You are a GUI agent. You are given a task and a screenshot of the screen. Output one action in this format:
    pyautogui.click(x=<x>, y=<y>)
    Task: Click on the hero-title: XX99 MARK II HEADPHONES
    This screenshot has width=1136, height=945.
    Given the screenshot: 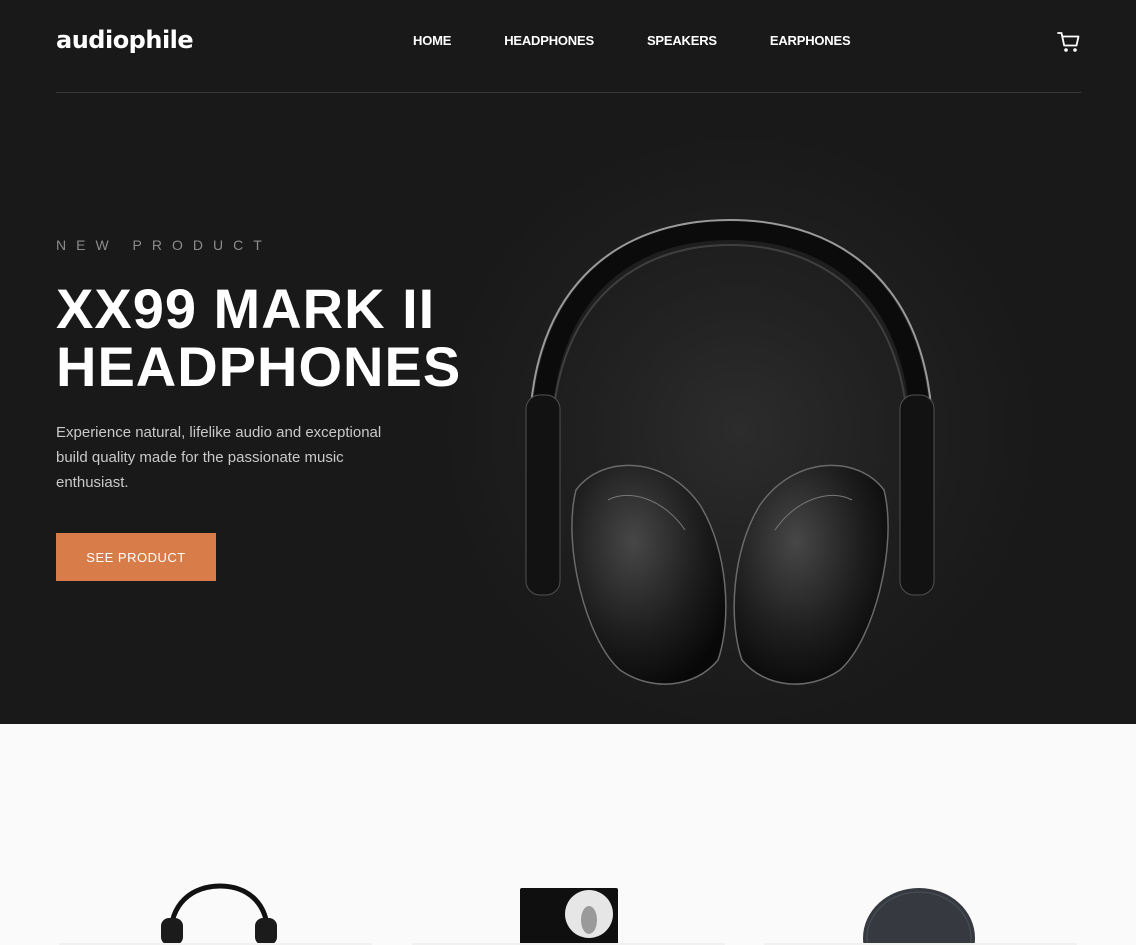 What is the action you would take?
    pyautogui.click(x=259, y=337)
    